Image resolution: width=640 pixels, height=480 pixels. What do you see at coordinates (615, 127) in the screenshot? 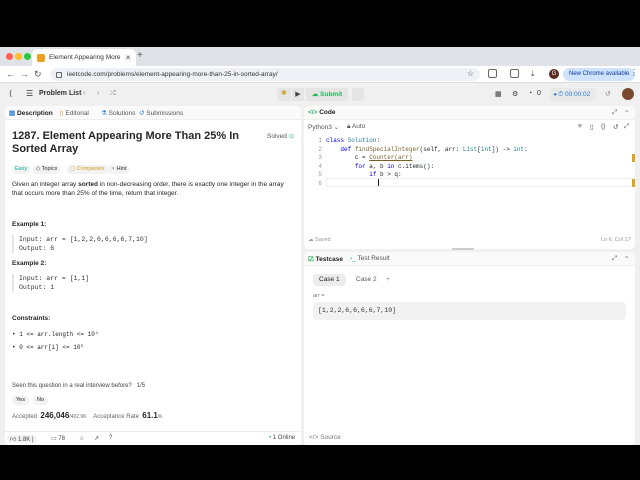
I see `reset-code-icon: ↺` at bounding box center [615, 127].